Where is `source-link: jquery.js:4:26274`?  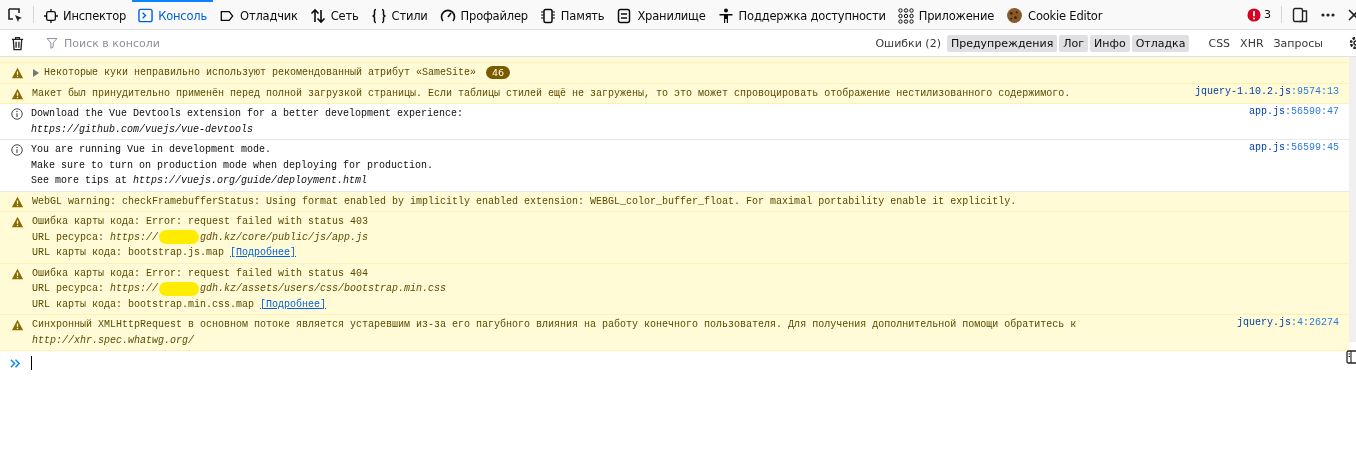 source-link: jquery.js:4:26274 is located at coordinates (1287, 322).